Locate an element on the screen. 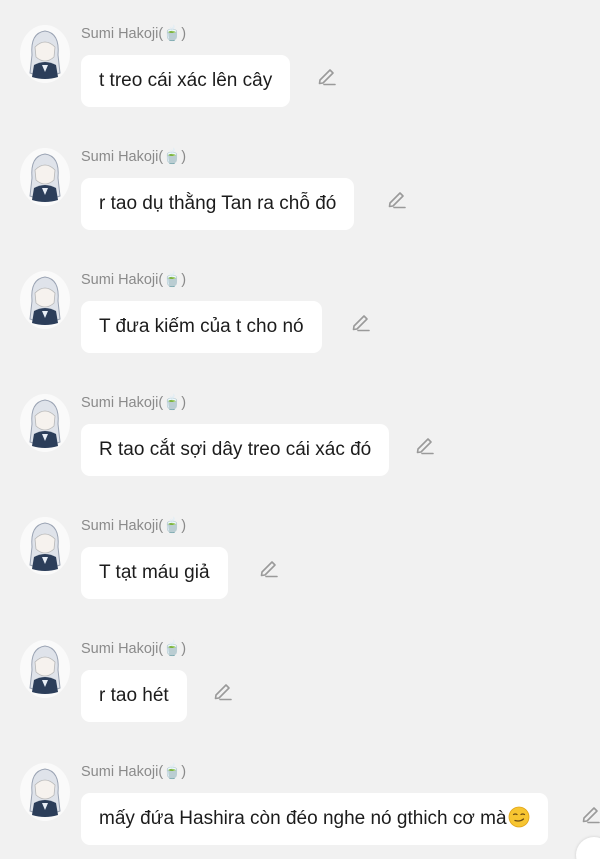  message-text: T đưa kiếm của t cho nó is located at coordinates (201, 326).